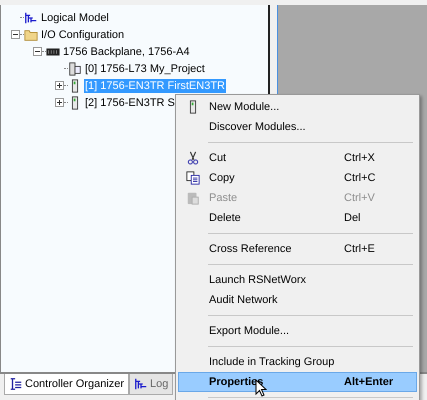 The image size is (427, 400). What do you see at coordinates (31, 35) in the screenshot?
I see `folder-icon` at bounding box center [31, 35].